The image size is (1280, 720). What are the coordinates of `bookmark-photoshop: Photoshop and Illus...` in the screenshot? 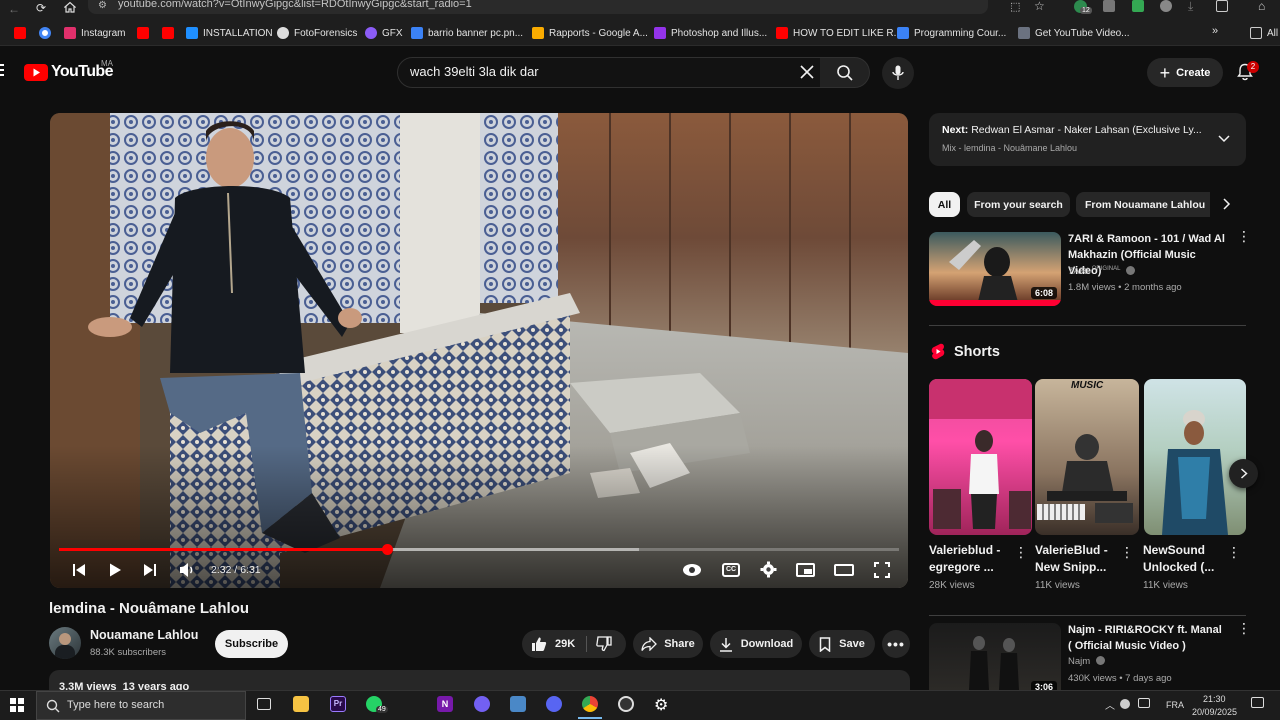 It's located at (710, 33).